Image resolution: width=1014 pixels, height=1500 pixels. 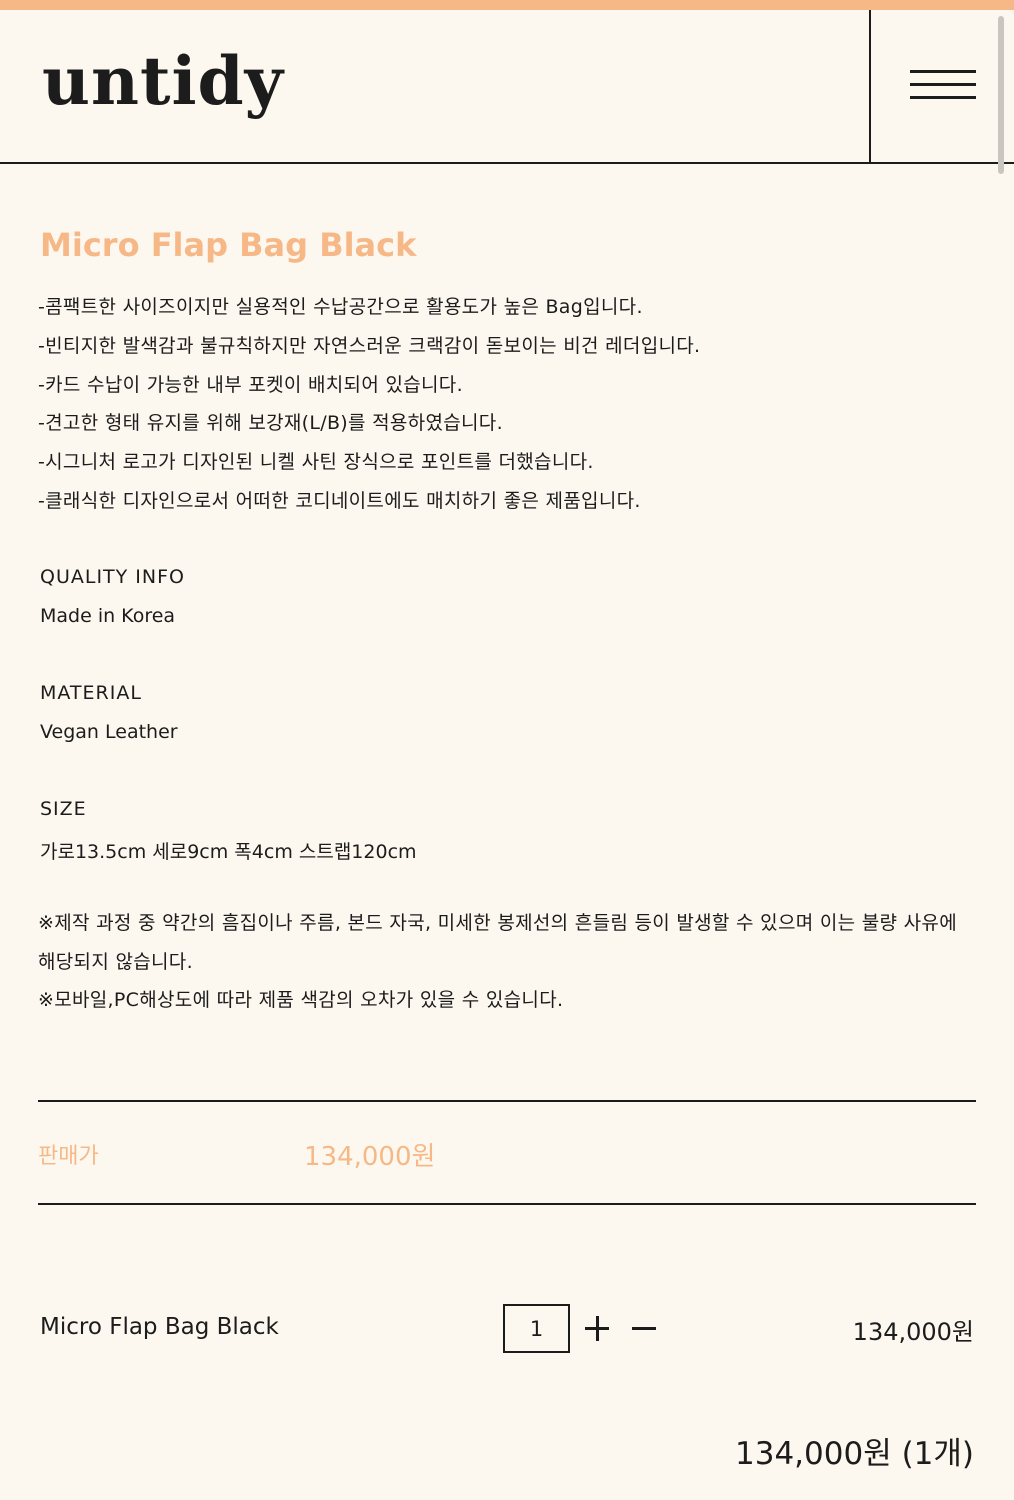 I want to click on product-title: Micro Flap Bag Black, so click(x=228, y=245).